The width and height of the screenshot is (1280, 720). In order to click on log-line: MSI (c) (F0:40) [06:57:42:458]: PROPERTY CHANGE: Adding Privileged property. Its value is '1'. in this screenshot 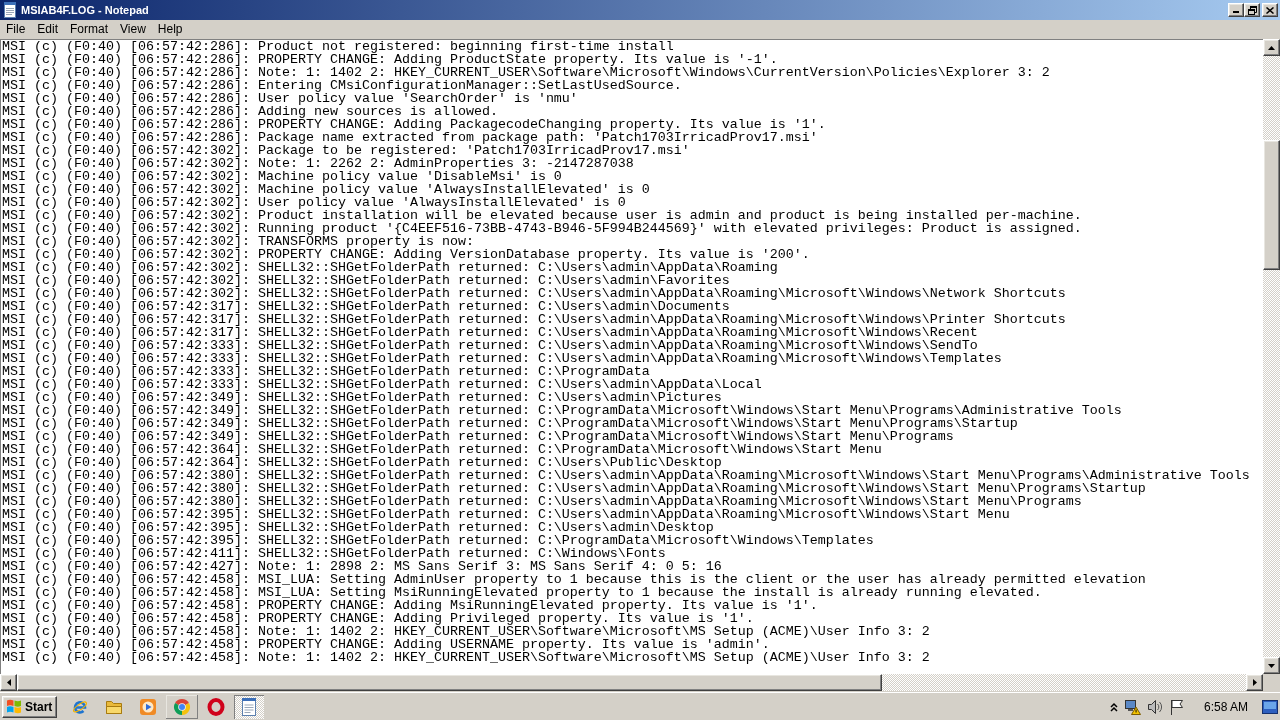, I will do `click(378, 618)`.